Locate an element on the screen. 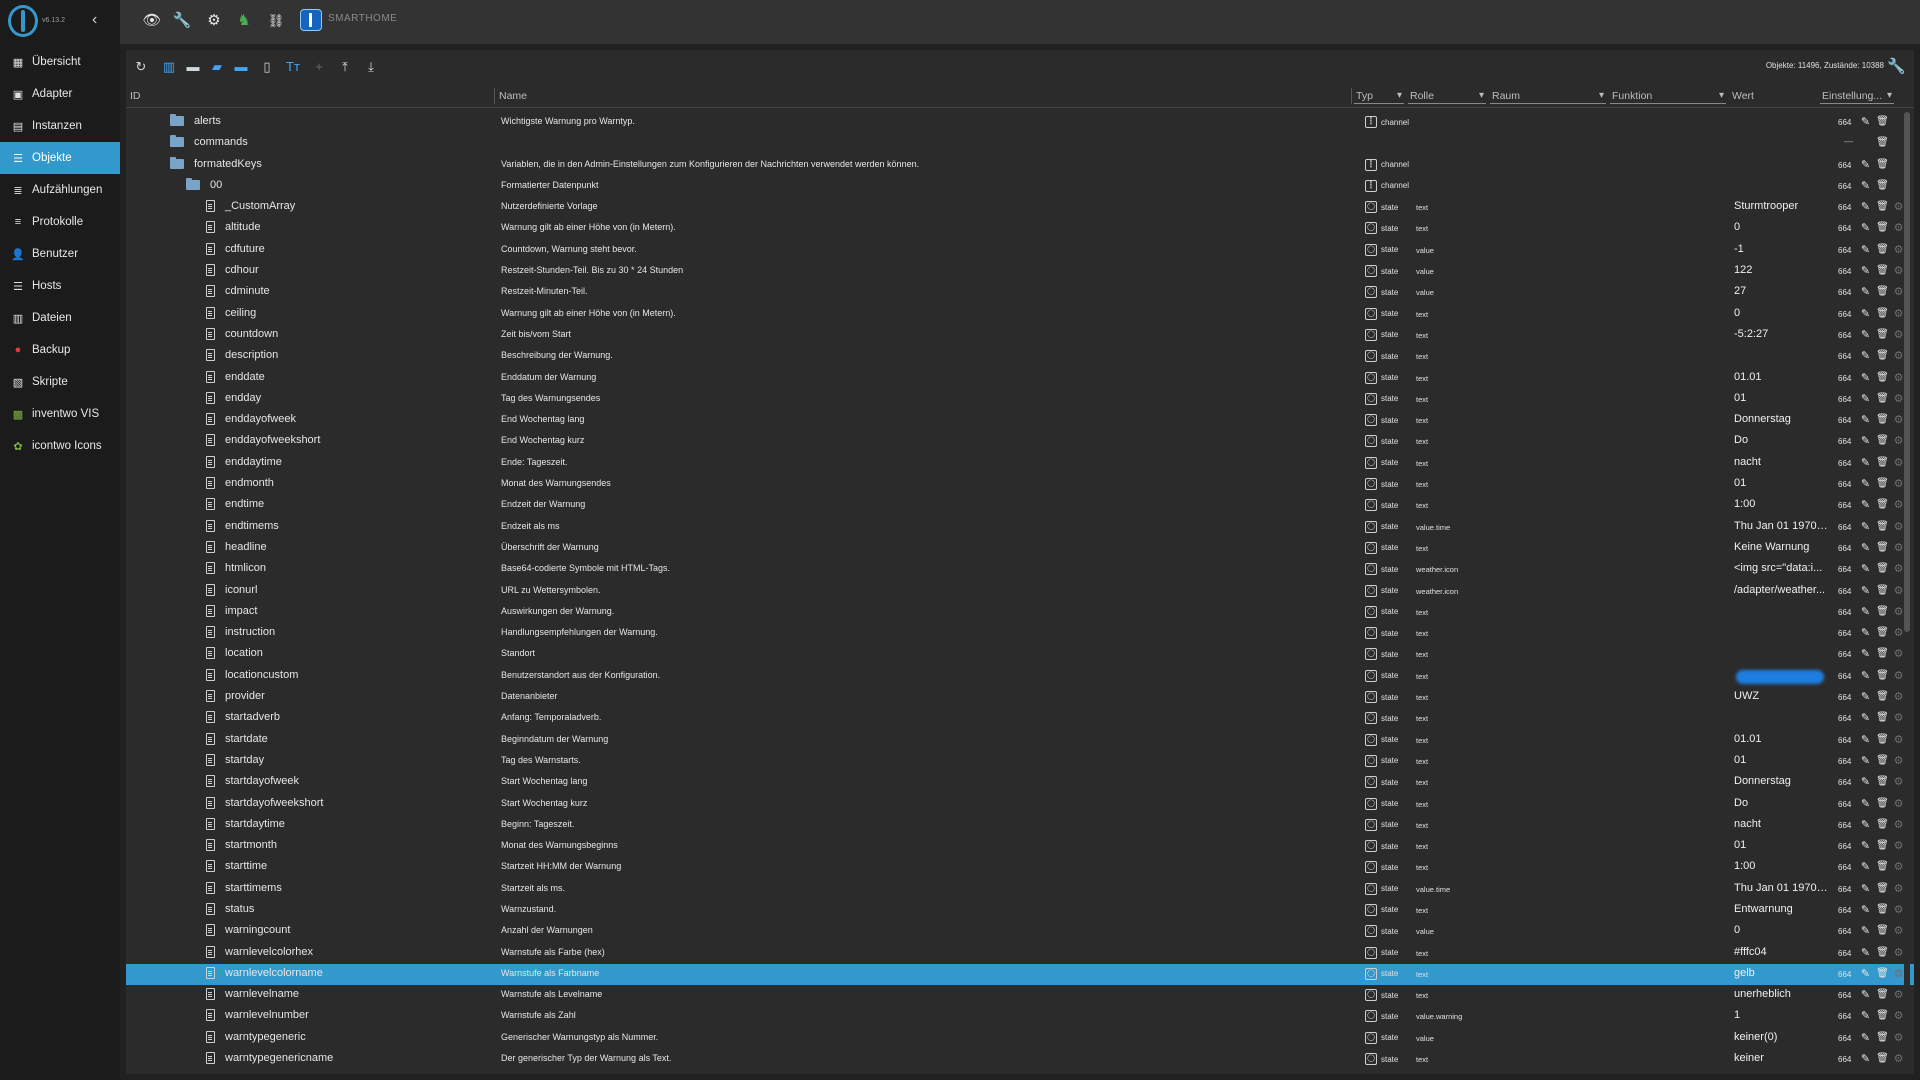 This screenshot has width=1920, height=1080. object-id-cell: commands is located at coordinates (209, 141).